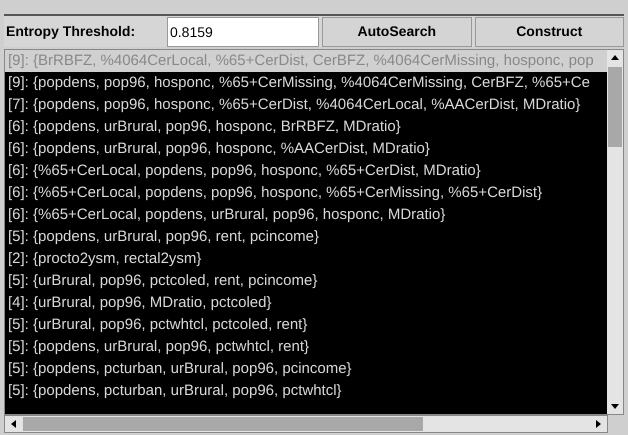 This screenshot has width=628, height=435. Describe the element at coordinates (615, 58) in the screenshot. I see `scroll-up-icon` at that location.